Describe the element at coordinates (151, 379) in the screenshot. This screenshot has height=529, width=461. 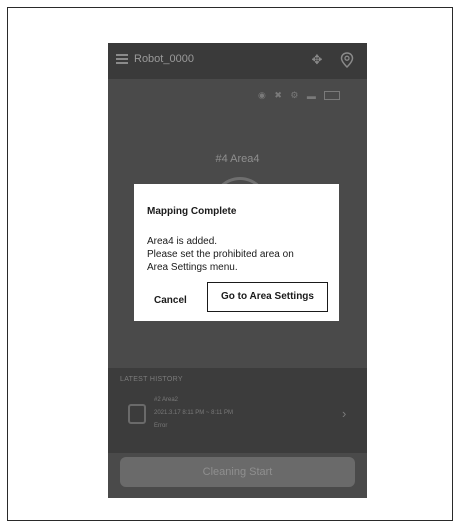
I see `history-header: LATEST HISTORY` at that location.